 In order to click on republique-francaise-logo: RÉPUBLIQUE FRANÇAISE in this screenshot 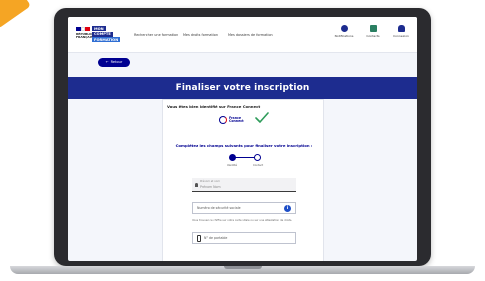, I will do `click(86, 35)`.